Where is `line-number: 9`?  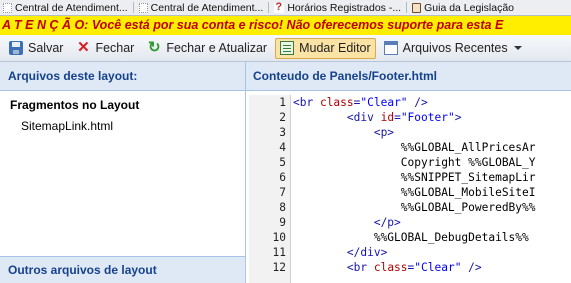 line-number: 9 is located at coordinates (282, 222).